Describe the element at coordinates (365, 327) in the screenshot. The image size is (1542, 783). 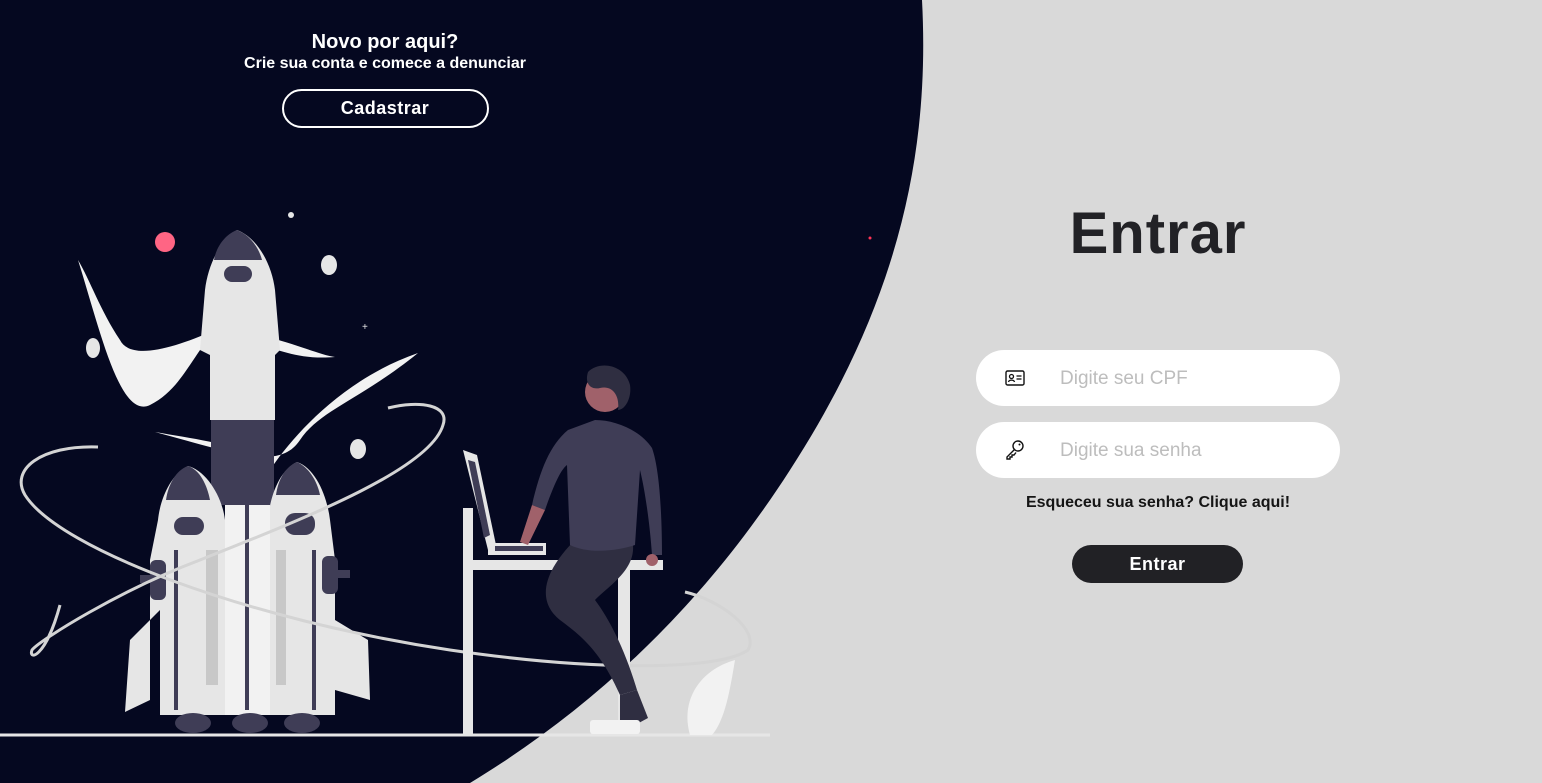
I see `sparkle: +` at that location.